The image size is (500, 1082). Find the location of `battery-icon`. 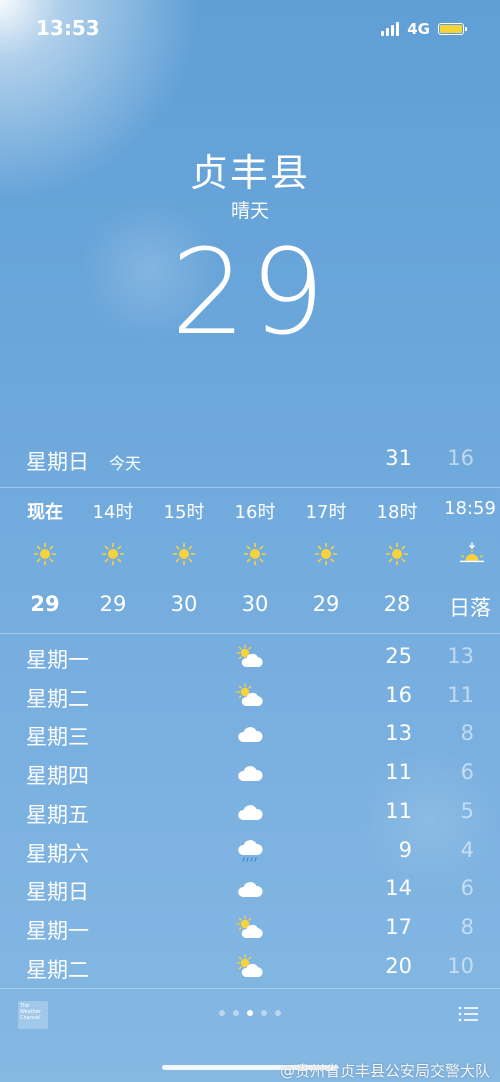

battery-icon is located at coordinates (452, 29).